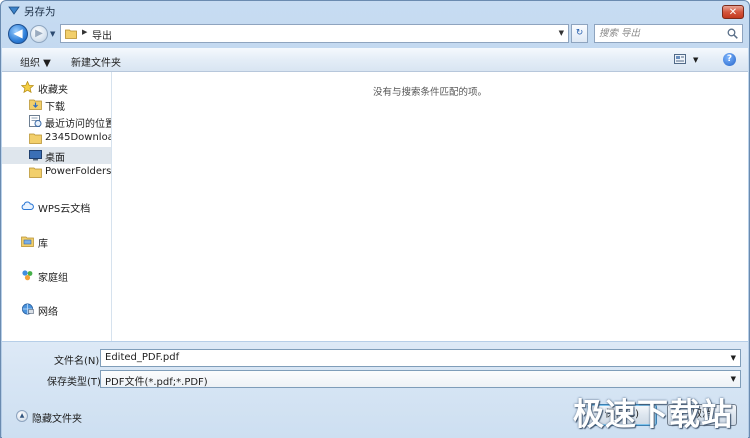 This screenshot has width=750, height=438. What do you see at coordinates (35, 121) in the screenshot?
I see `recent-places-icon` at bounding box center [35, 121].